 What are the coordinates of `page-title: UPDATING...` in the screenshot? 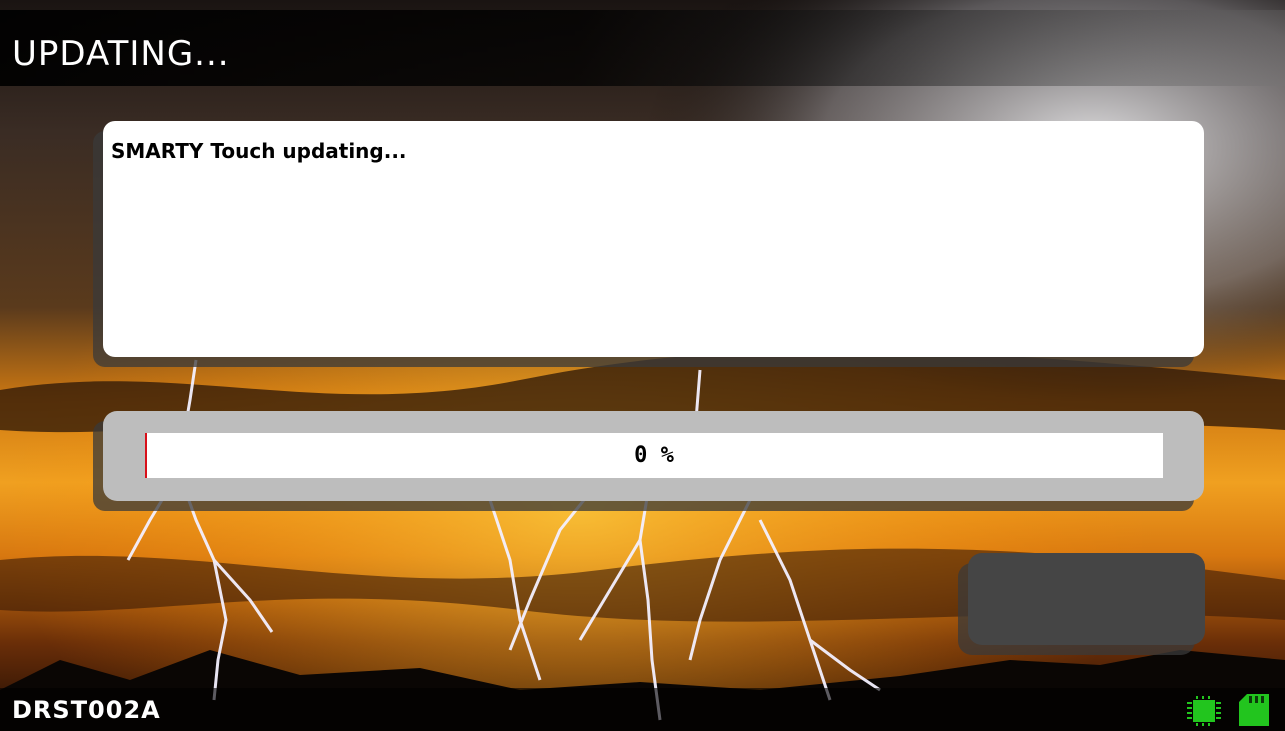 It's located at (121, 54).